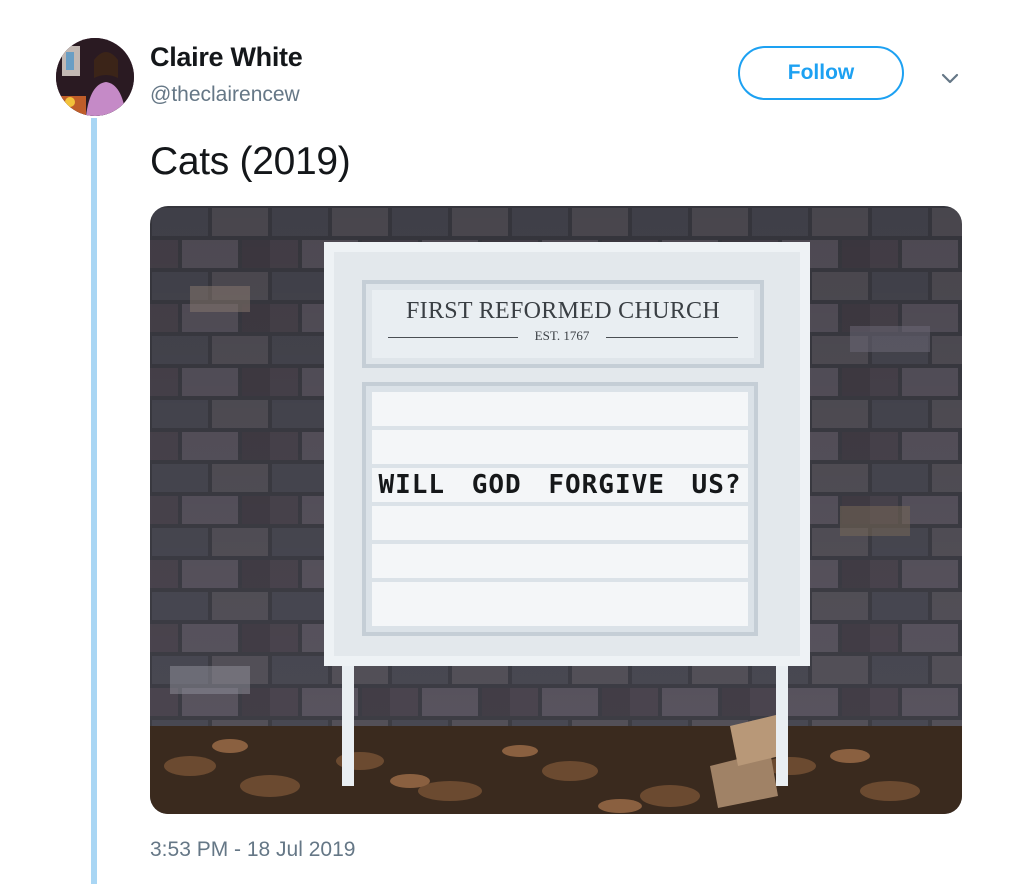 Image resolution: width=1024 pixels, height=884 pixels. What do you see at coordinates (672, 337) in the screenshot?
I see `sign-divider-right` at bounding box center [672, 337].